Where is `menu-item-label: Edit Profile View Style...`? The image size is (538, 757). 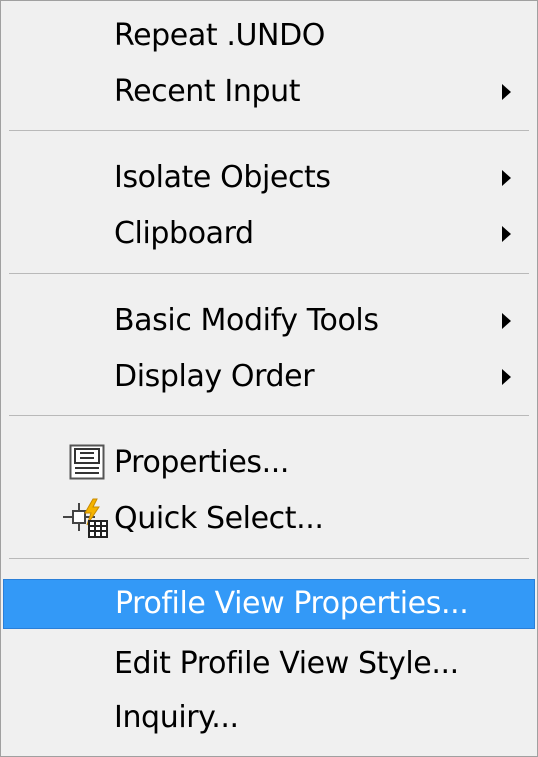
menu-item-label: Edit Profile View Style... is located at coordinates (286, 663).